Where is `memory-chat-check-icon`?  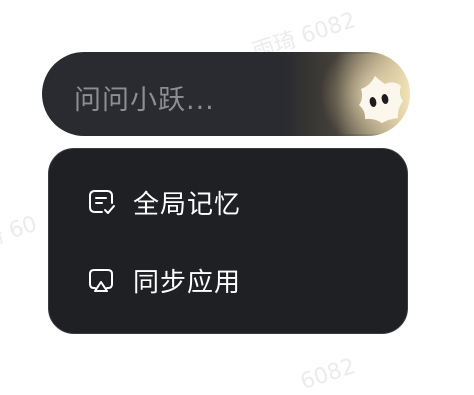 memory-chat-check-icon is located at coordinates (101, 202).